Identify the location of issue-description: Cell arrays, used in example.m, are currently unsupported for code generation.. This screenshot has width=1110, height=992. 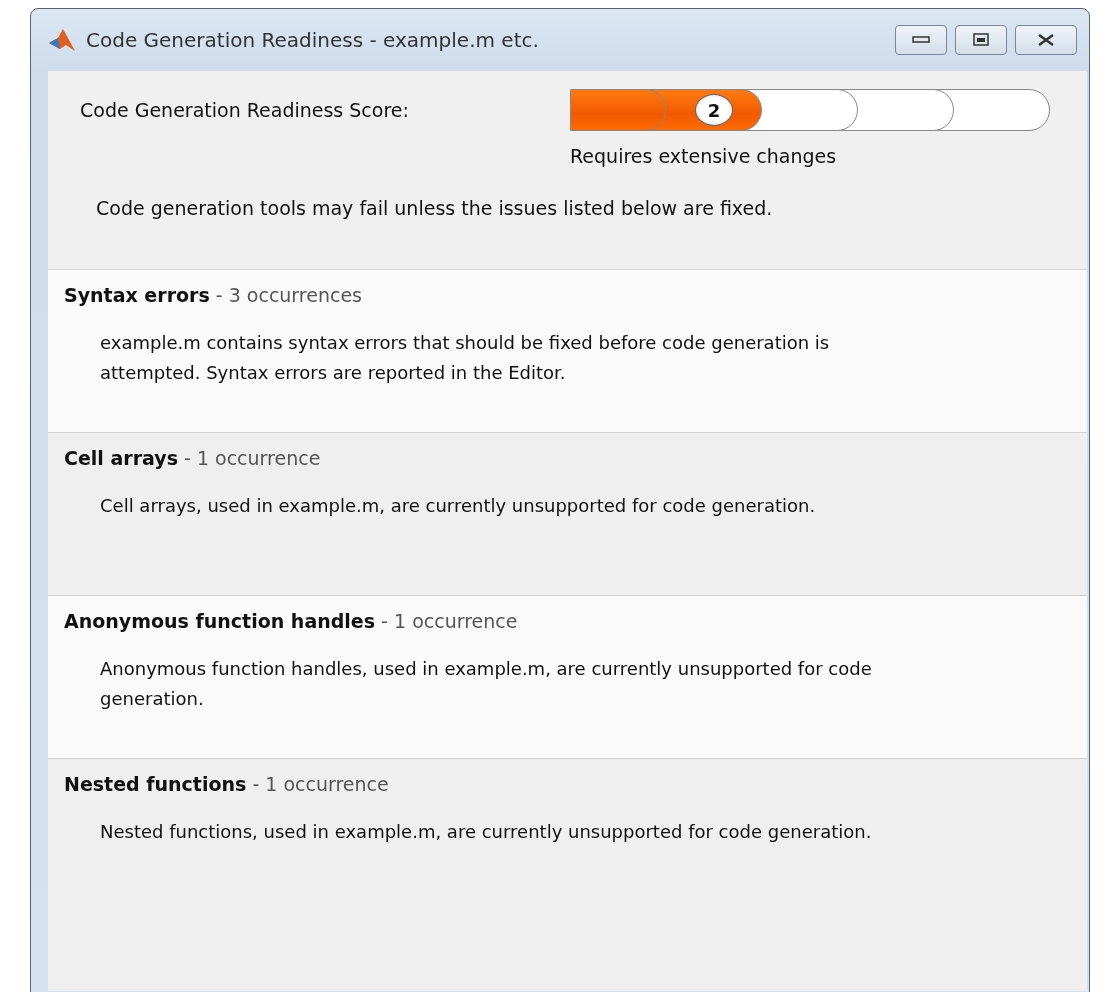
(458, 506).